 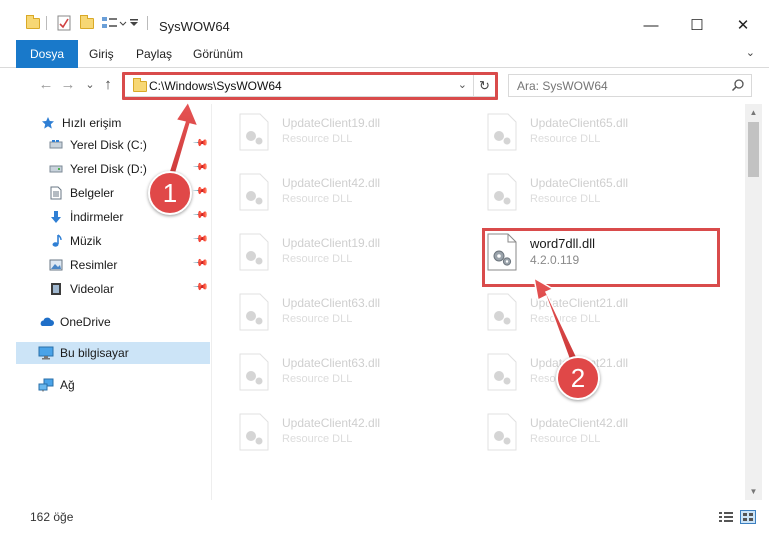 I want to click on close-button: ✕, so click(x=743, y=25).